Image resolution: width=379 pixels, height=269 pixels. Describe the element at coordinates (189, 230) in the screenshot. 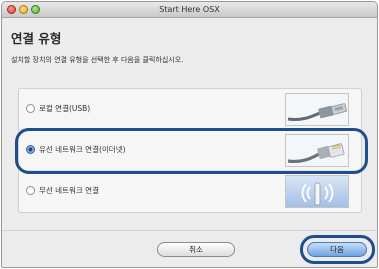

I see `footer-divider` at that location.